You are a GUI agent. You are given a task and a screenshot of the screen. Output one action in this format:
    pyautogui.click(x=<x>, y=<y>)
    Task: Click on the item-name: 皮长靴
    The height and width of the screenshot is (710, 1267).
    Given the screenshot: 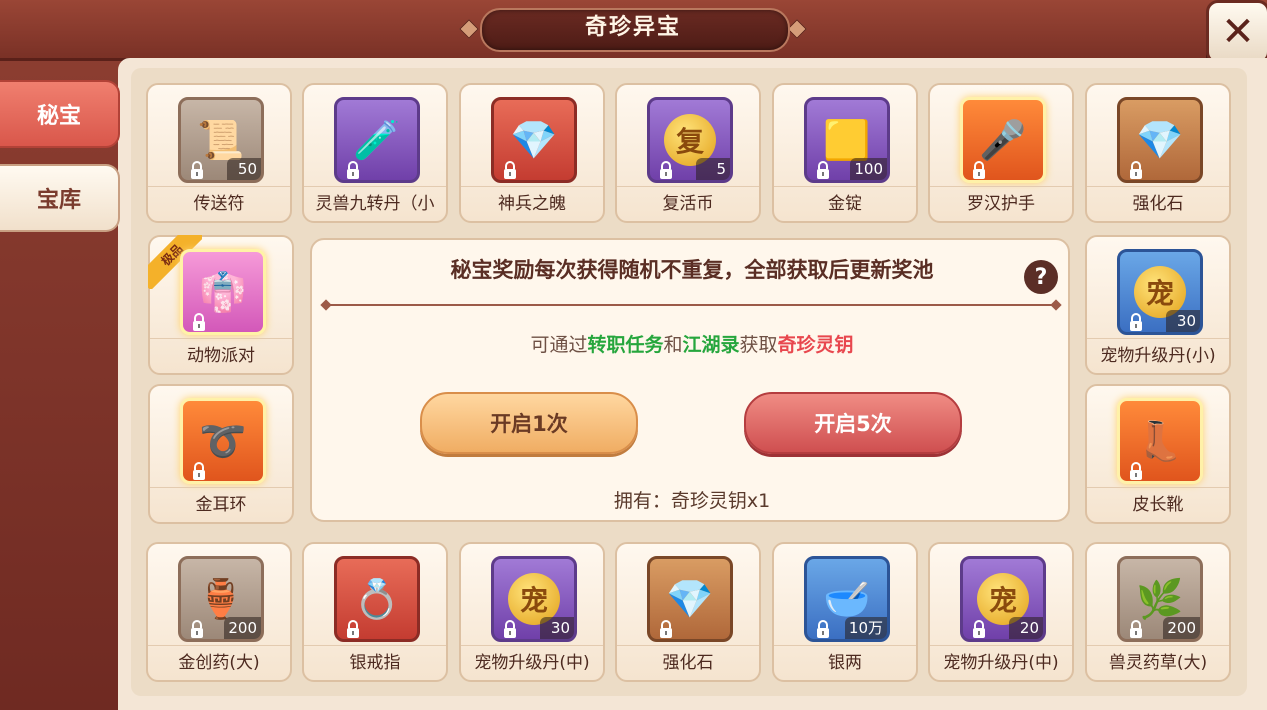 What is the action you would take?
    pyautogui.click(x=1158, y=504)
    